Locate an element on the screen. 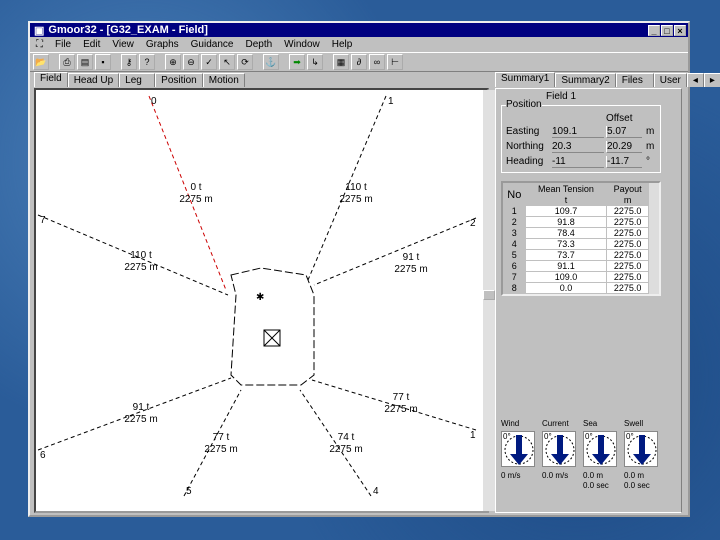 This screenshot has height=540, width=720. col-no: No is located at coordinates (514, 194).